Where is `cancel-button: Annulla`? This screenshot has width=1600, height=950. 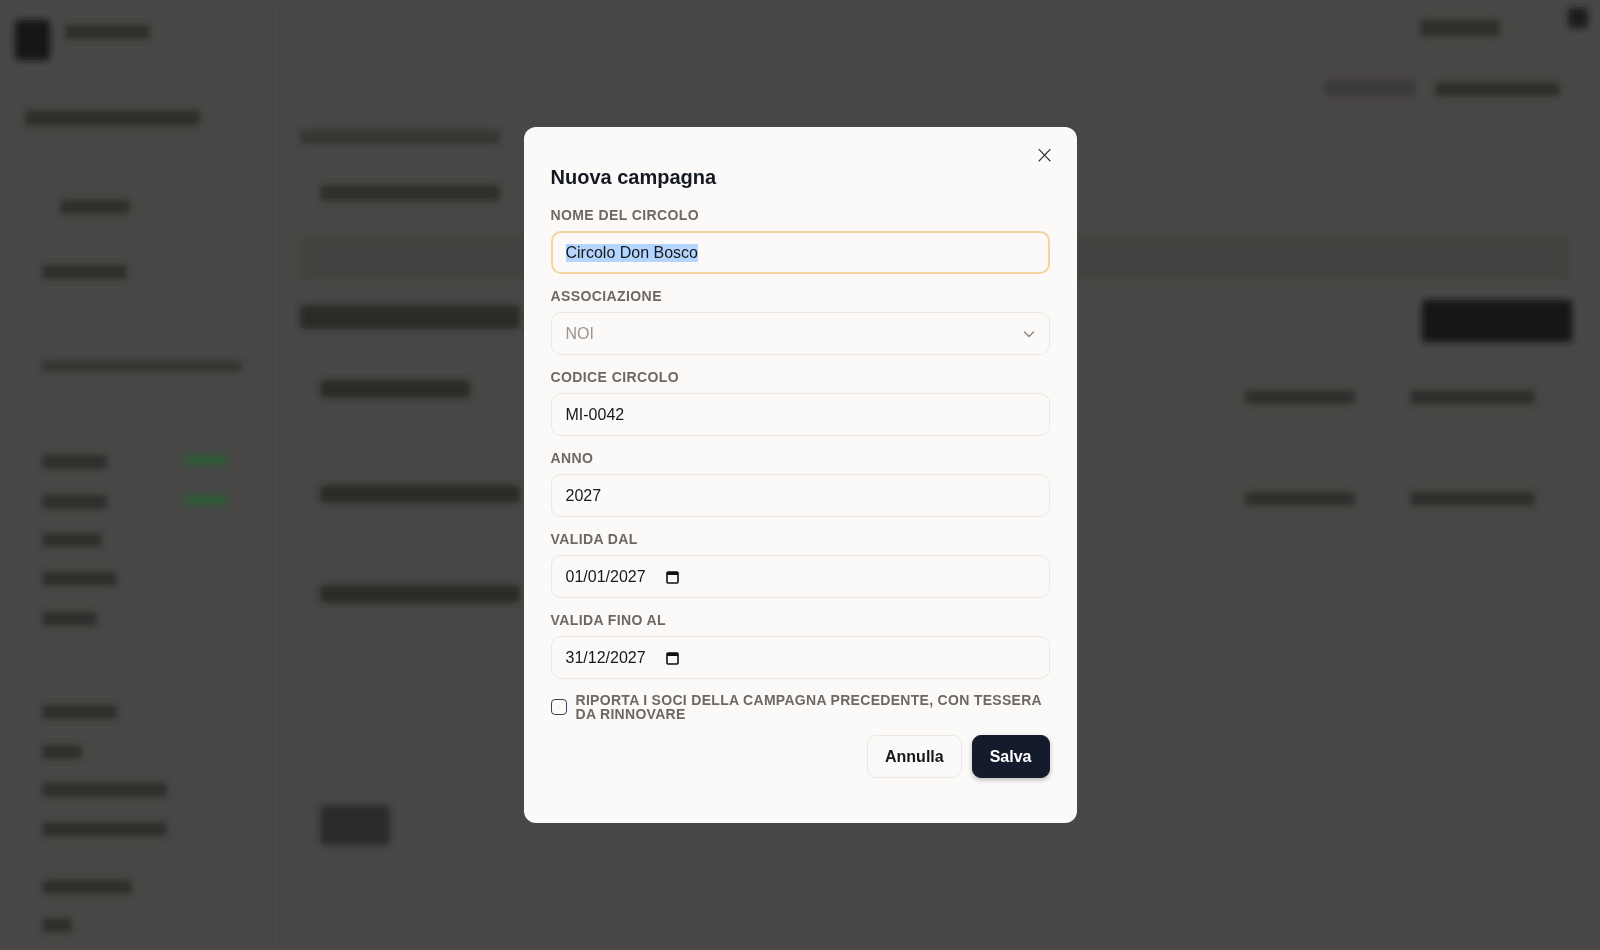
cancel-button: Annulla is located at coordinates (914, 756).